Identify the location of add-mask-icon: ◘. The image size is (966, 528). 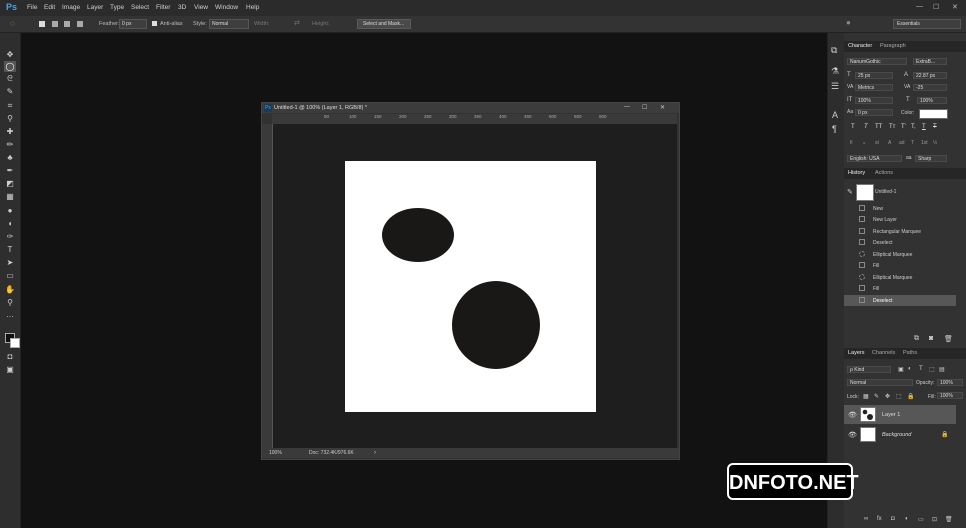
(893, 519).